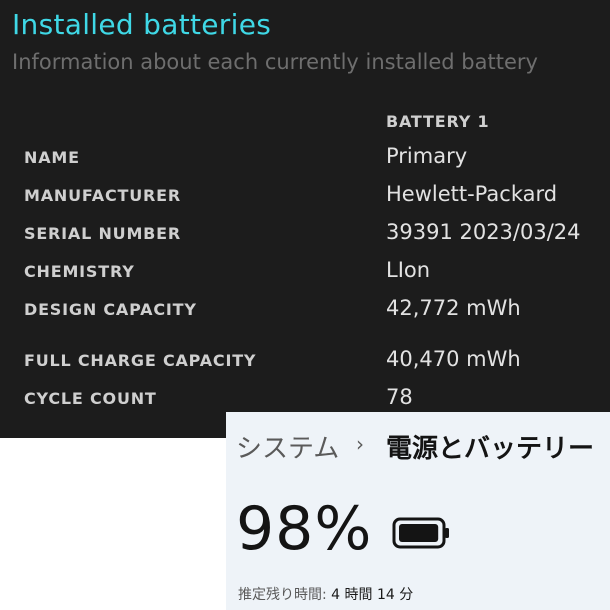  Describe the element at coordinates (408, 270) in the screenshot. I see `row-value-chemistry: LIon` at that location.